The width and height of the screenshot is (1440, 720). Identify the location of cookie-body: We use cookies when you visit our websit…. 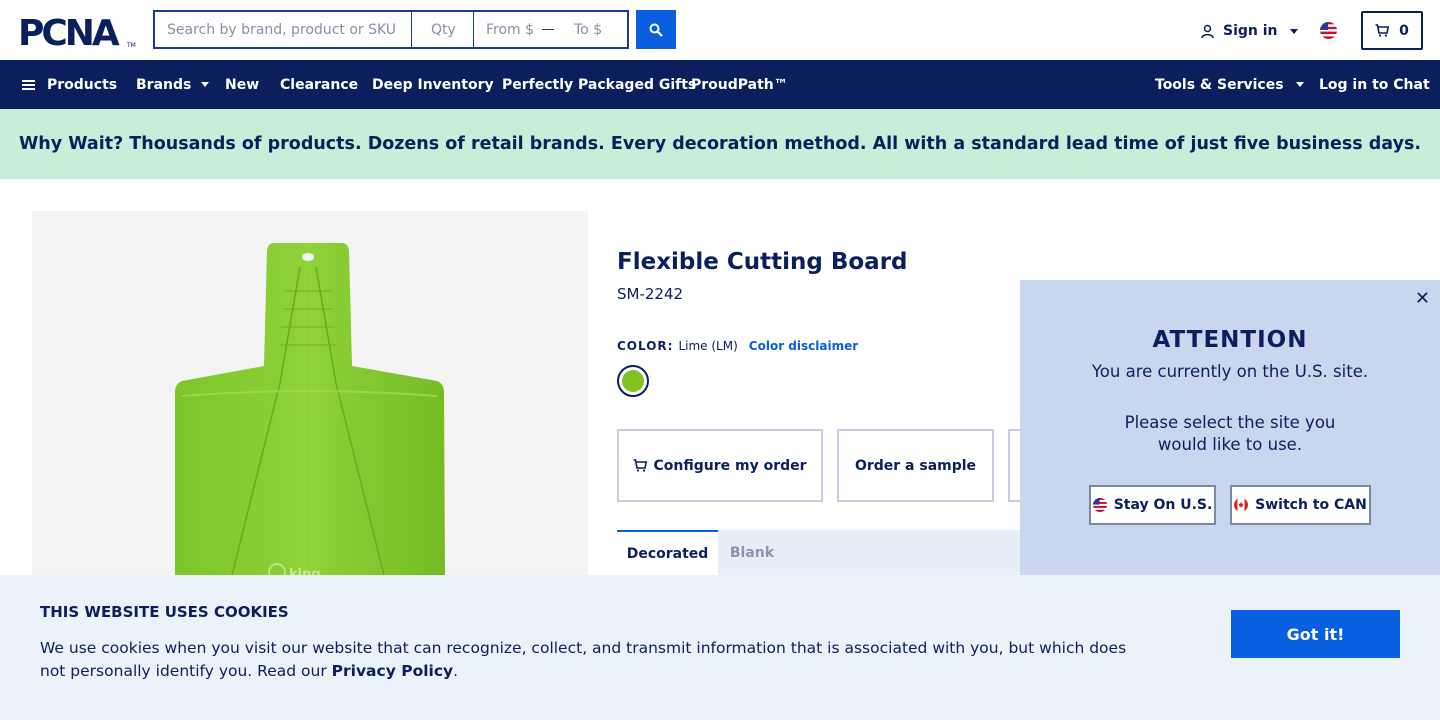
(583, 659).